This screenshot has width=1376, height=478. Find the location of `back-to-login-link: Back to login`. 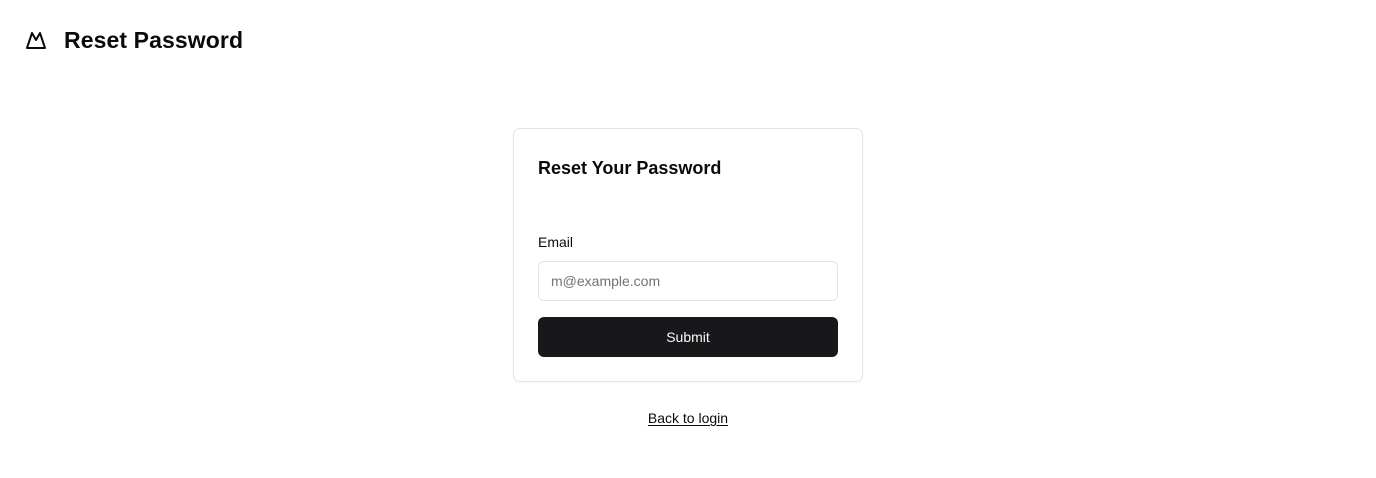

back-to-login-link: Back to login is located at coordinates (688, 418).